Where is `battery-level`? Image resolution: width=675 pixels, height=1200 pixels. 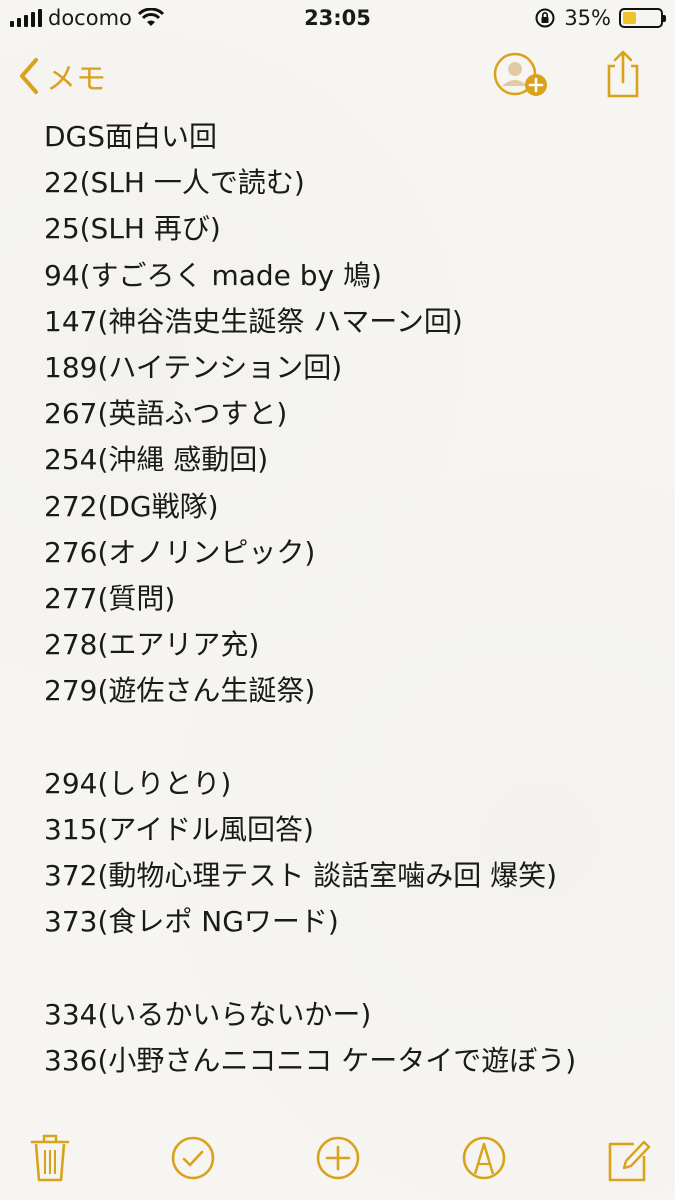 battery-level is located at coordinates (629, 18).